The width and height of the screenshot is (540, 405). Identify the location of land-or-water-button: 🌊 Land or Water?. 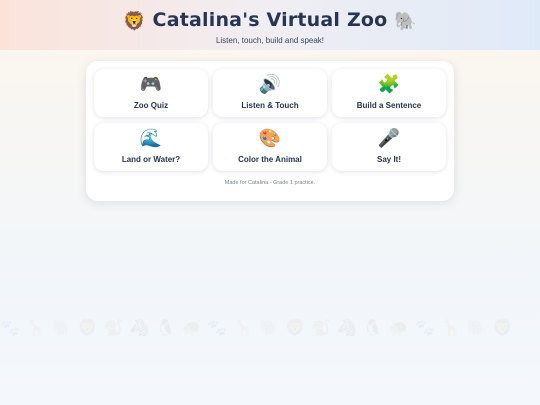
(151, 147).